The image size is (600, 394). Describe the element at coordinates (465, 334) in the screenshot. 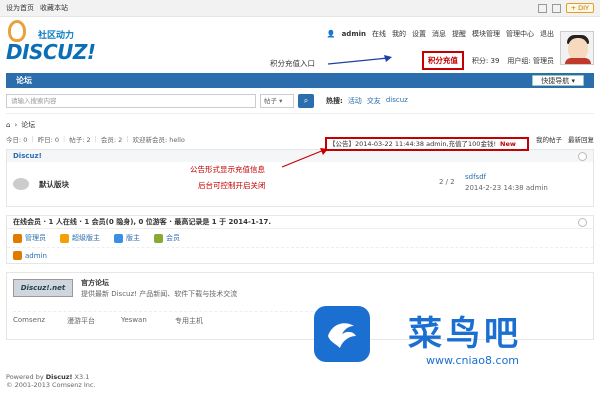

I see `watermark-brand: 菜鸟吧` at that location.